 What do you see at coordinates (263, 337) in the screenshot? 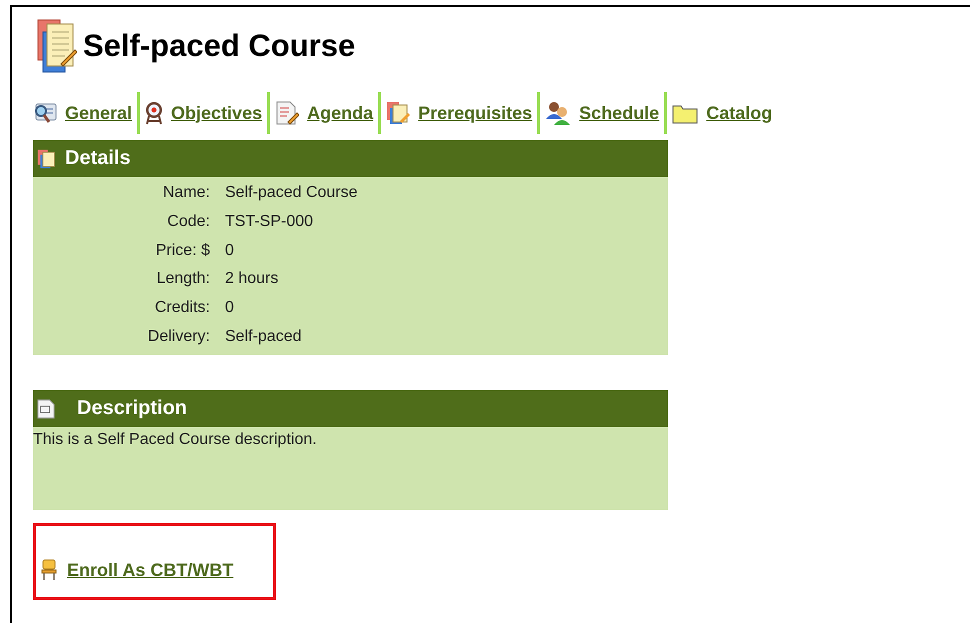
I see `field-value: Self-paced` at bounding box center [263, 337].